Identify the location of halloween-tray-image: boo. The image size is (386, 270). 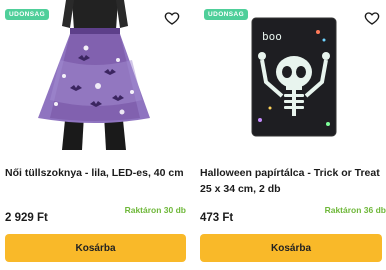
(294, 77).